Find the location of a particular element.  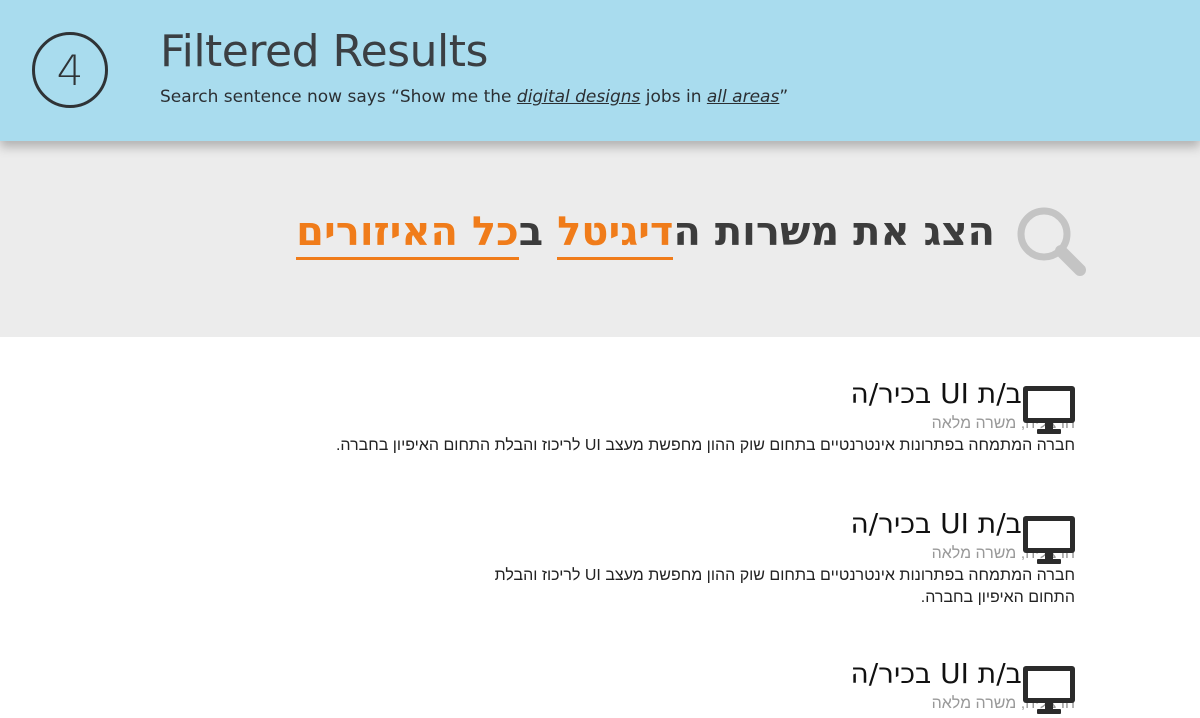

sentence-part-2: ב is located at coordinates (538, 232).